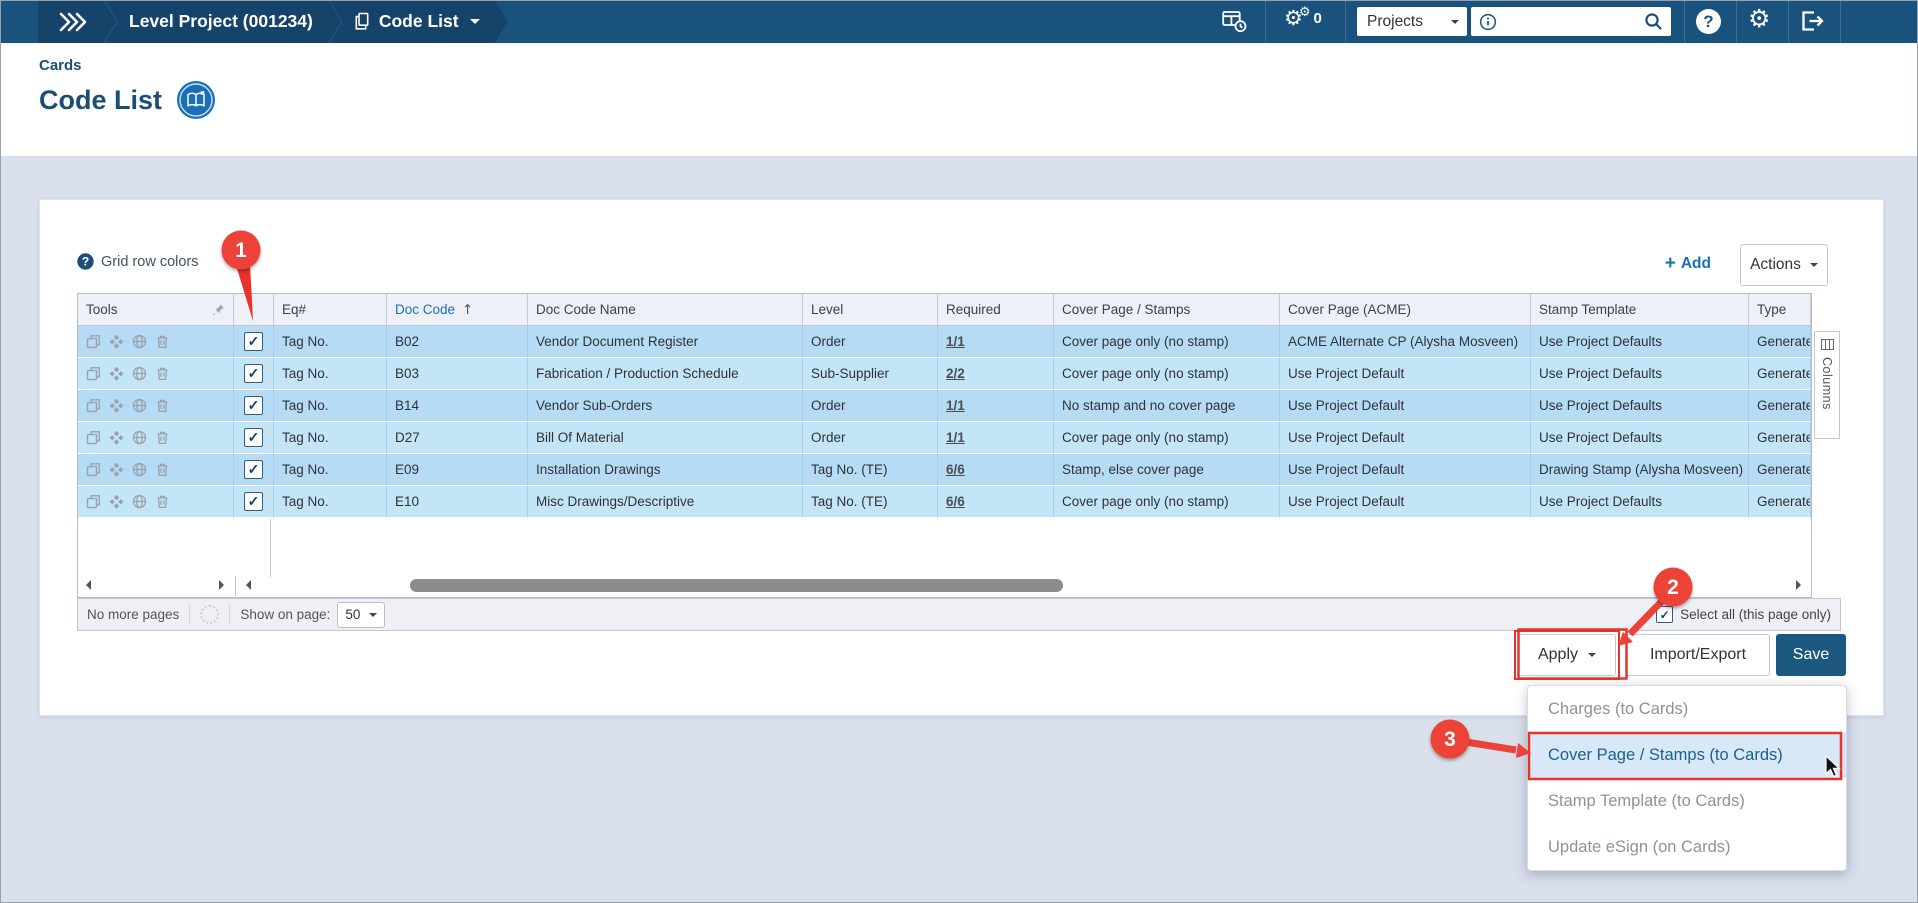 This screenshot has width=1918, height=903. What do you see at coordinates (870, 310) in the screenshot?
I see `column-header-level: Level` at bounding box center [870, 310].